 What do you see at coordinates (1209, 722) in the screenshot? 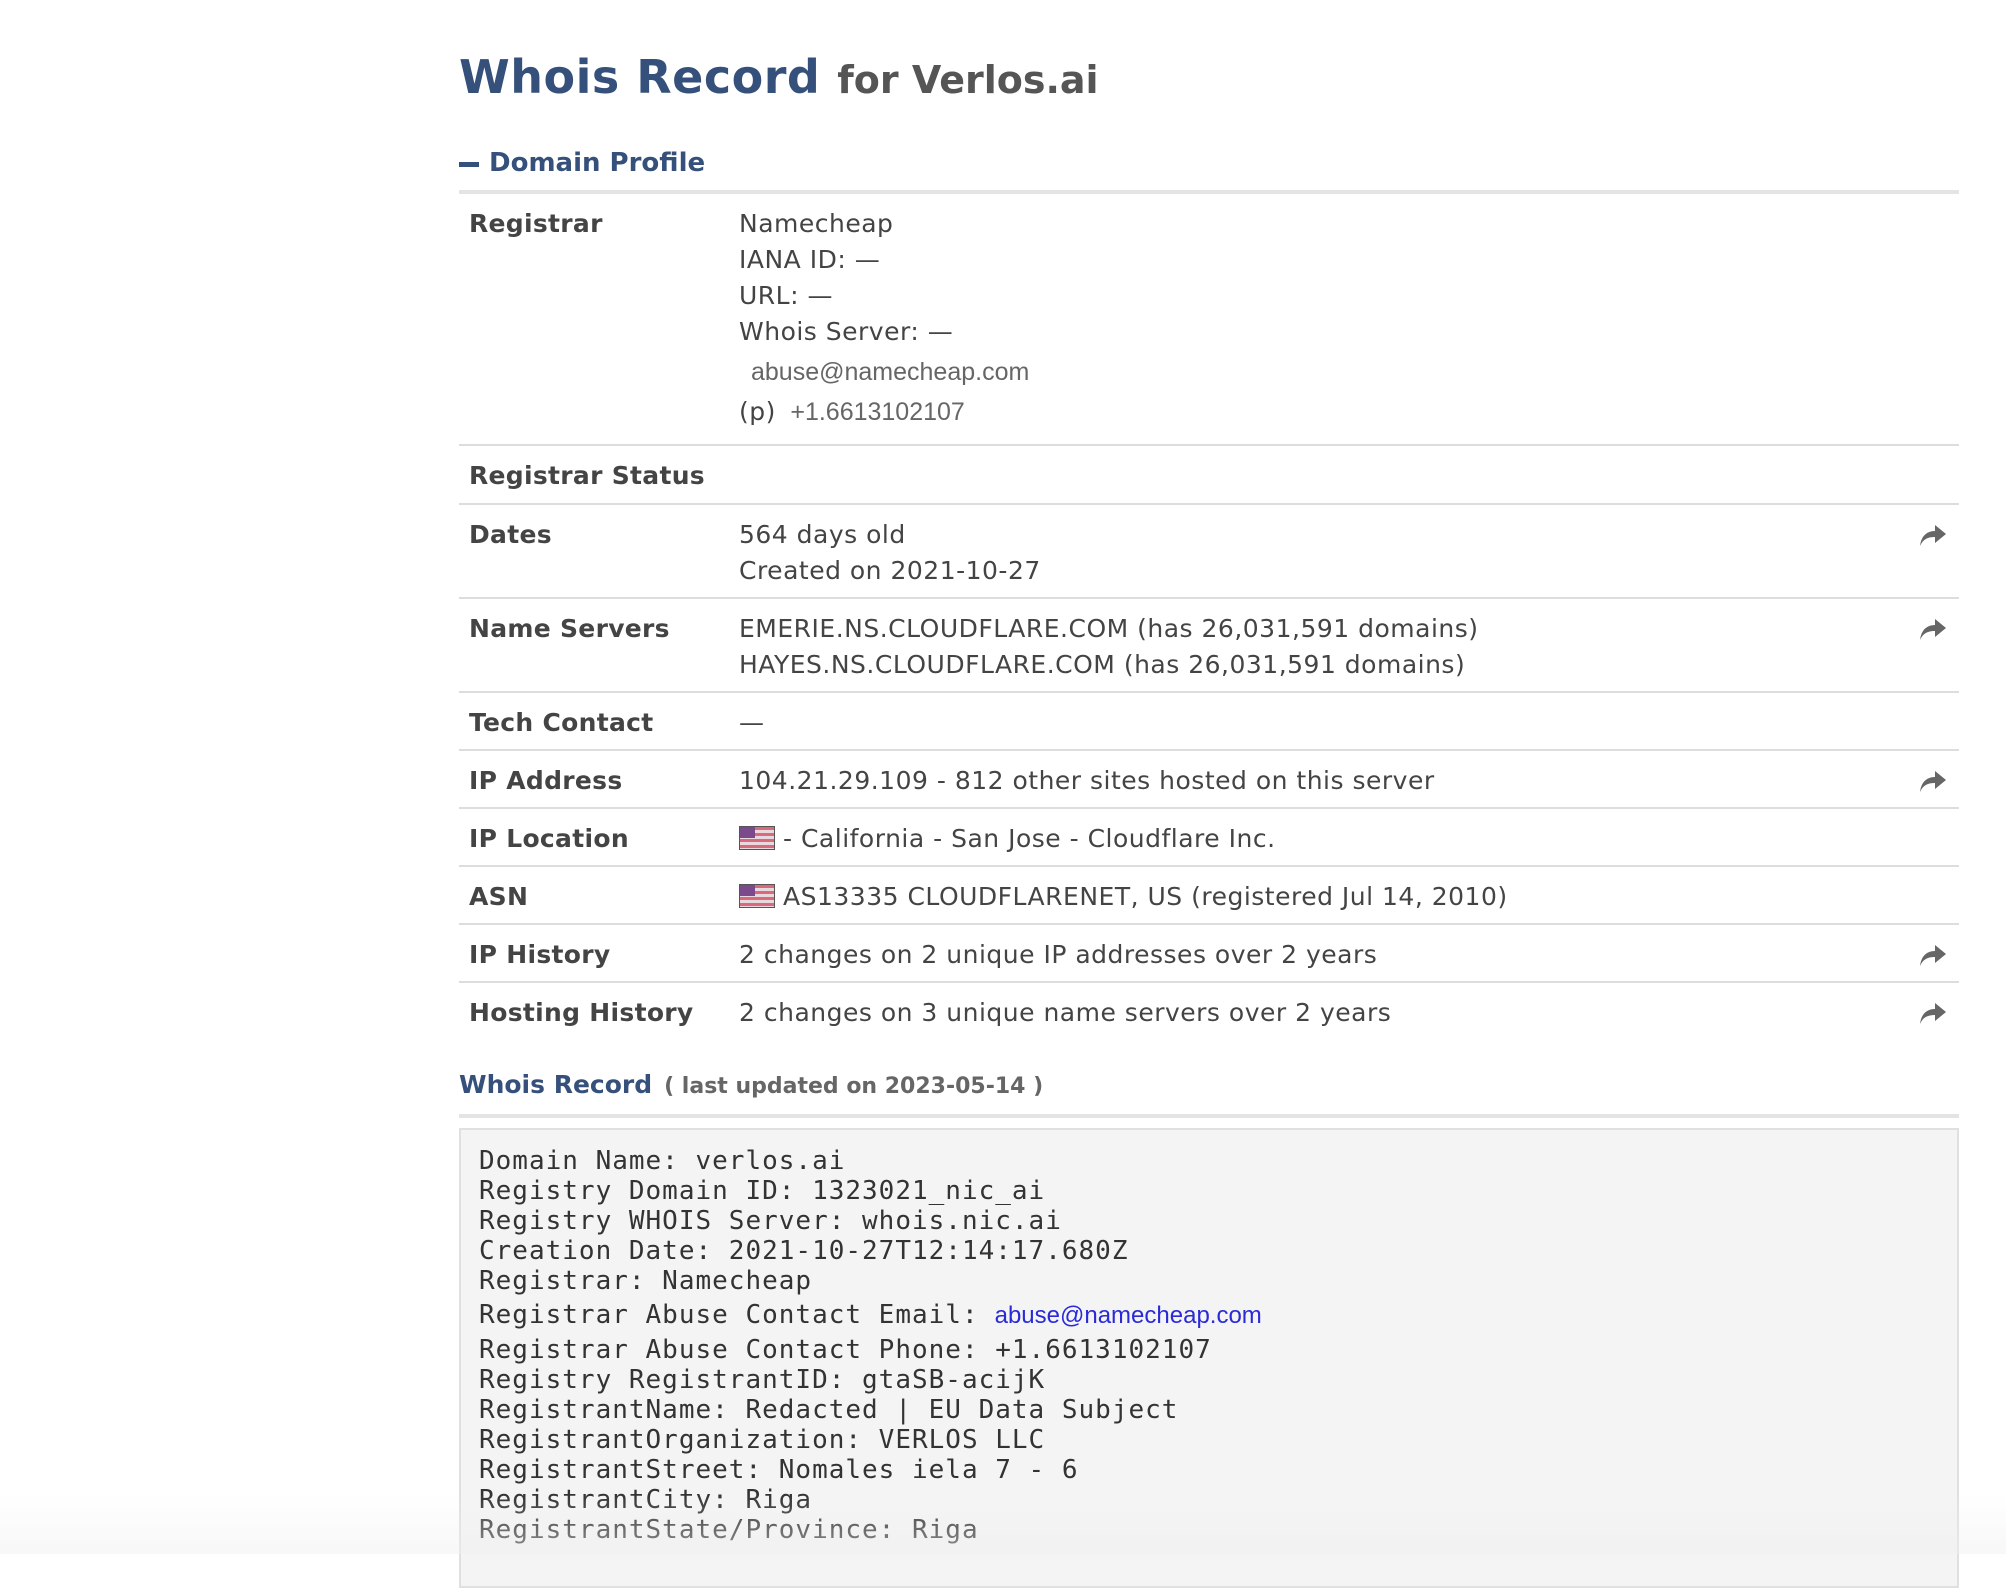
I see `row-tech-contact: Tech Contact —` at bounding box center [1209, 722].